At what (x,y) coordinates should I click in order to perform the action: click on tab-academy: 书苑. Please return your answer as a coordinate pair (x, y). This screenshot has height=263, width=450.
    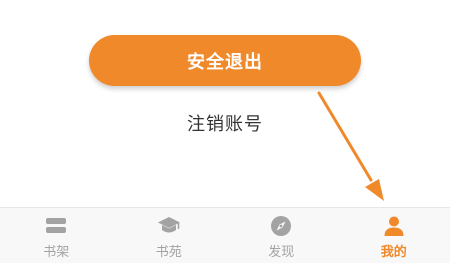
    Looking at the image, I should click on (169, 235).